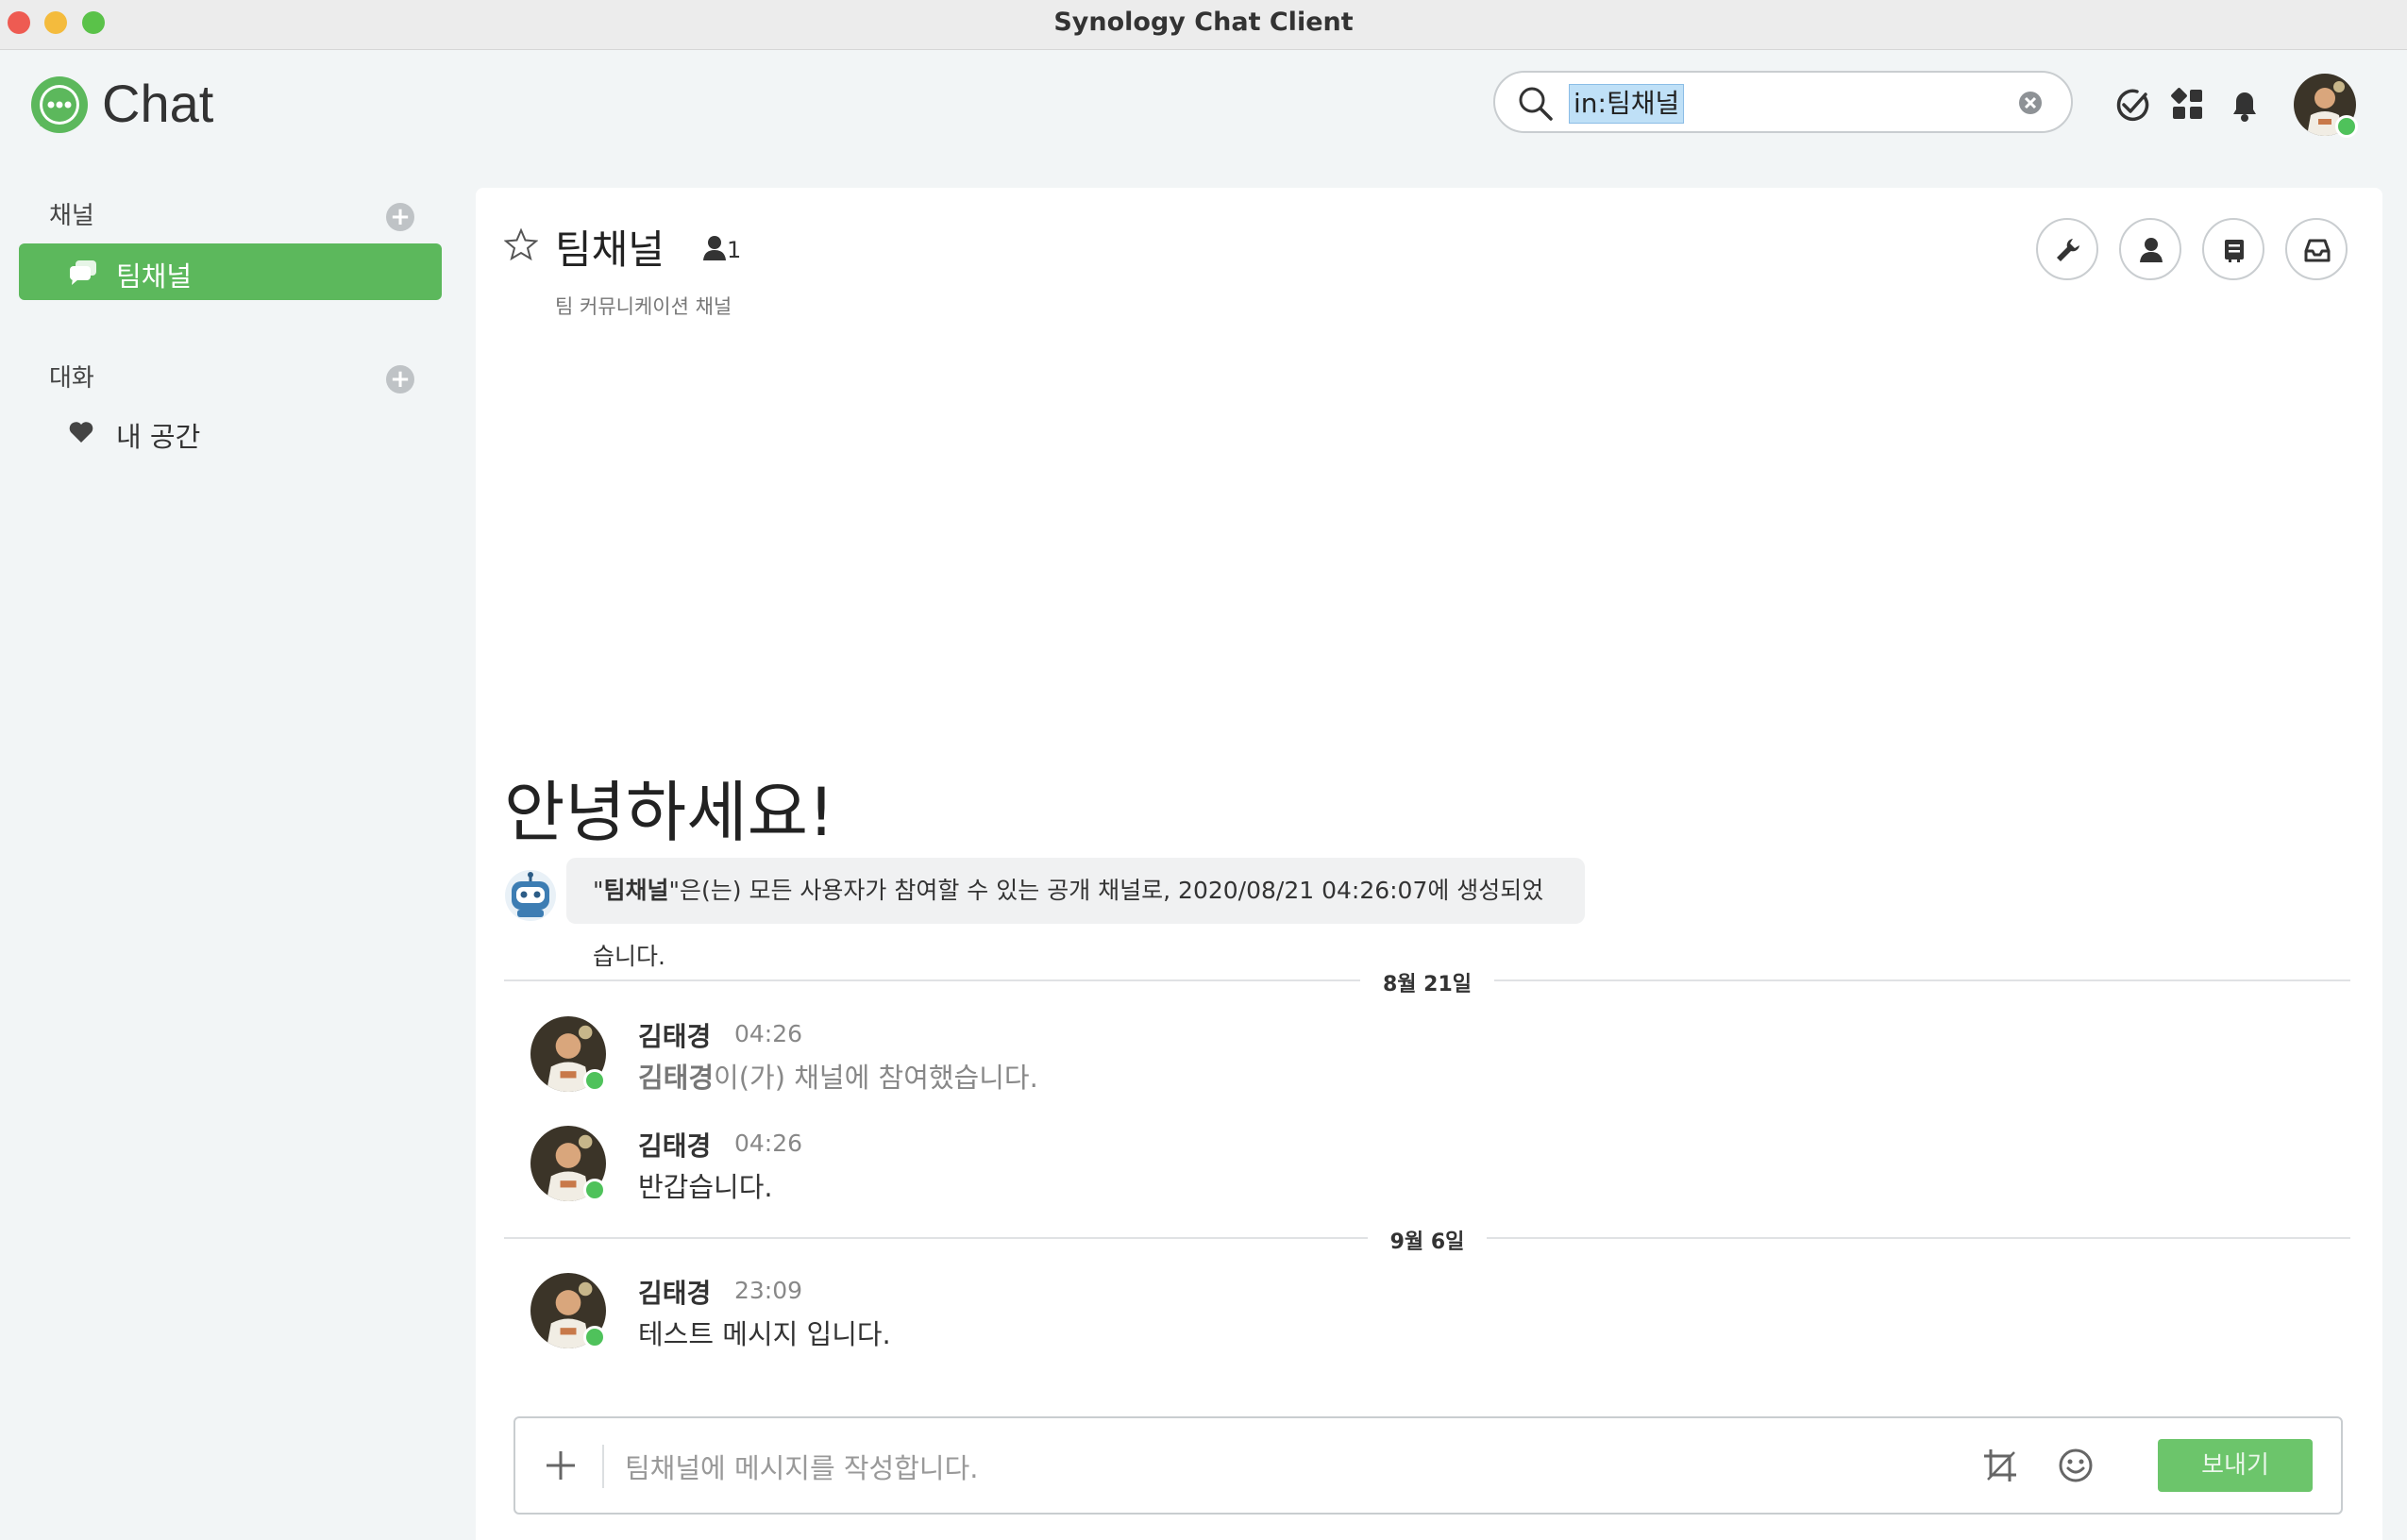 The height and width of the screenshot is (1540, 2407). What do you see at coordinates (158, 103) in the screenshot?
I see `app-name: Chat` at bounding box center [158, 103].